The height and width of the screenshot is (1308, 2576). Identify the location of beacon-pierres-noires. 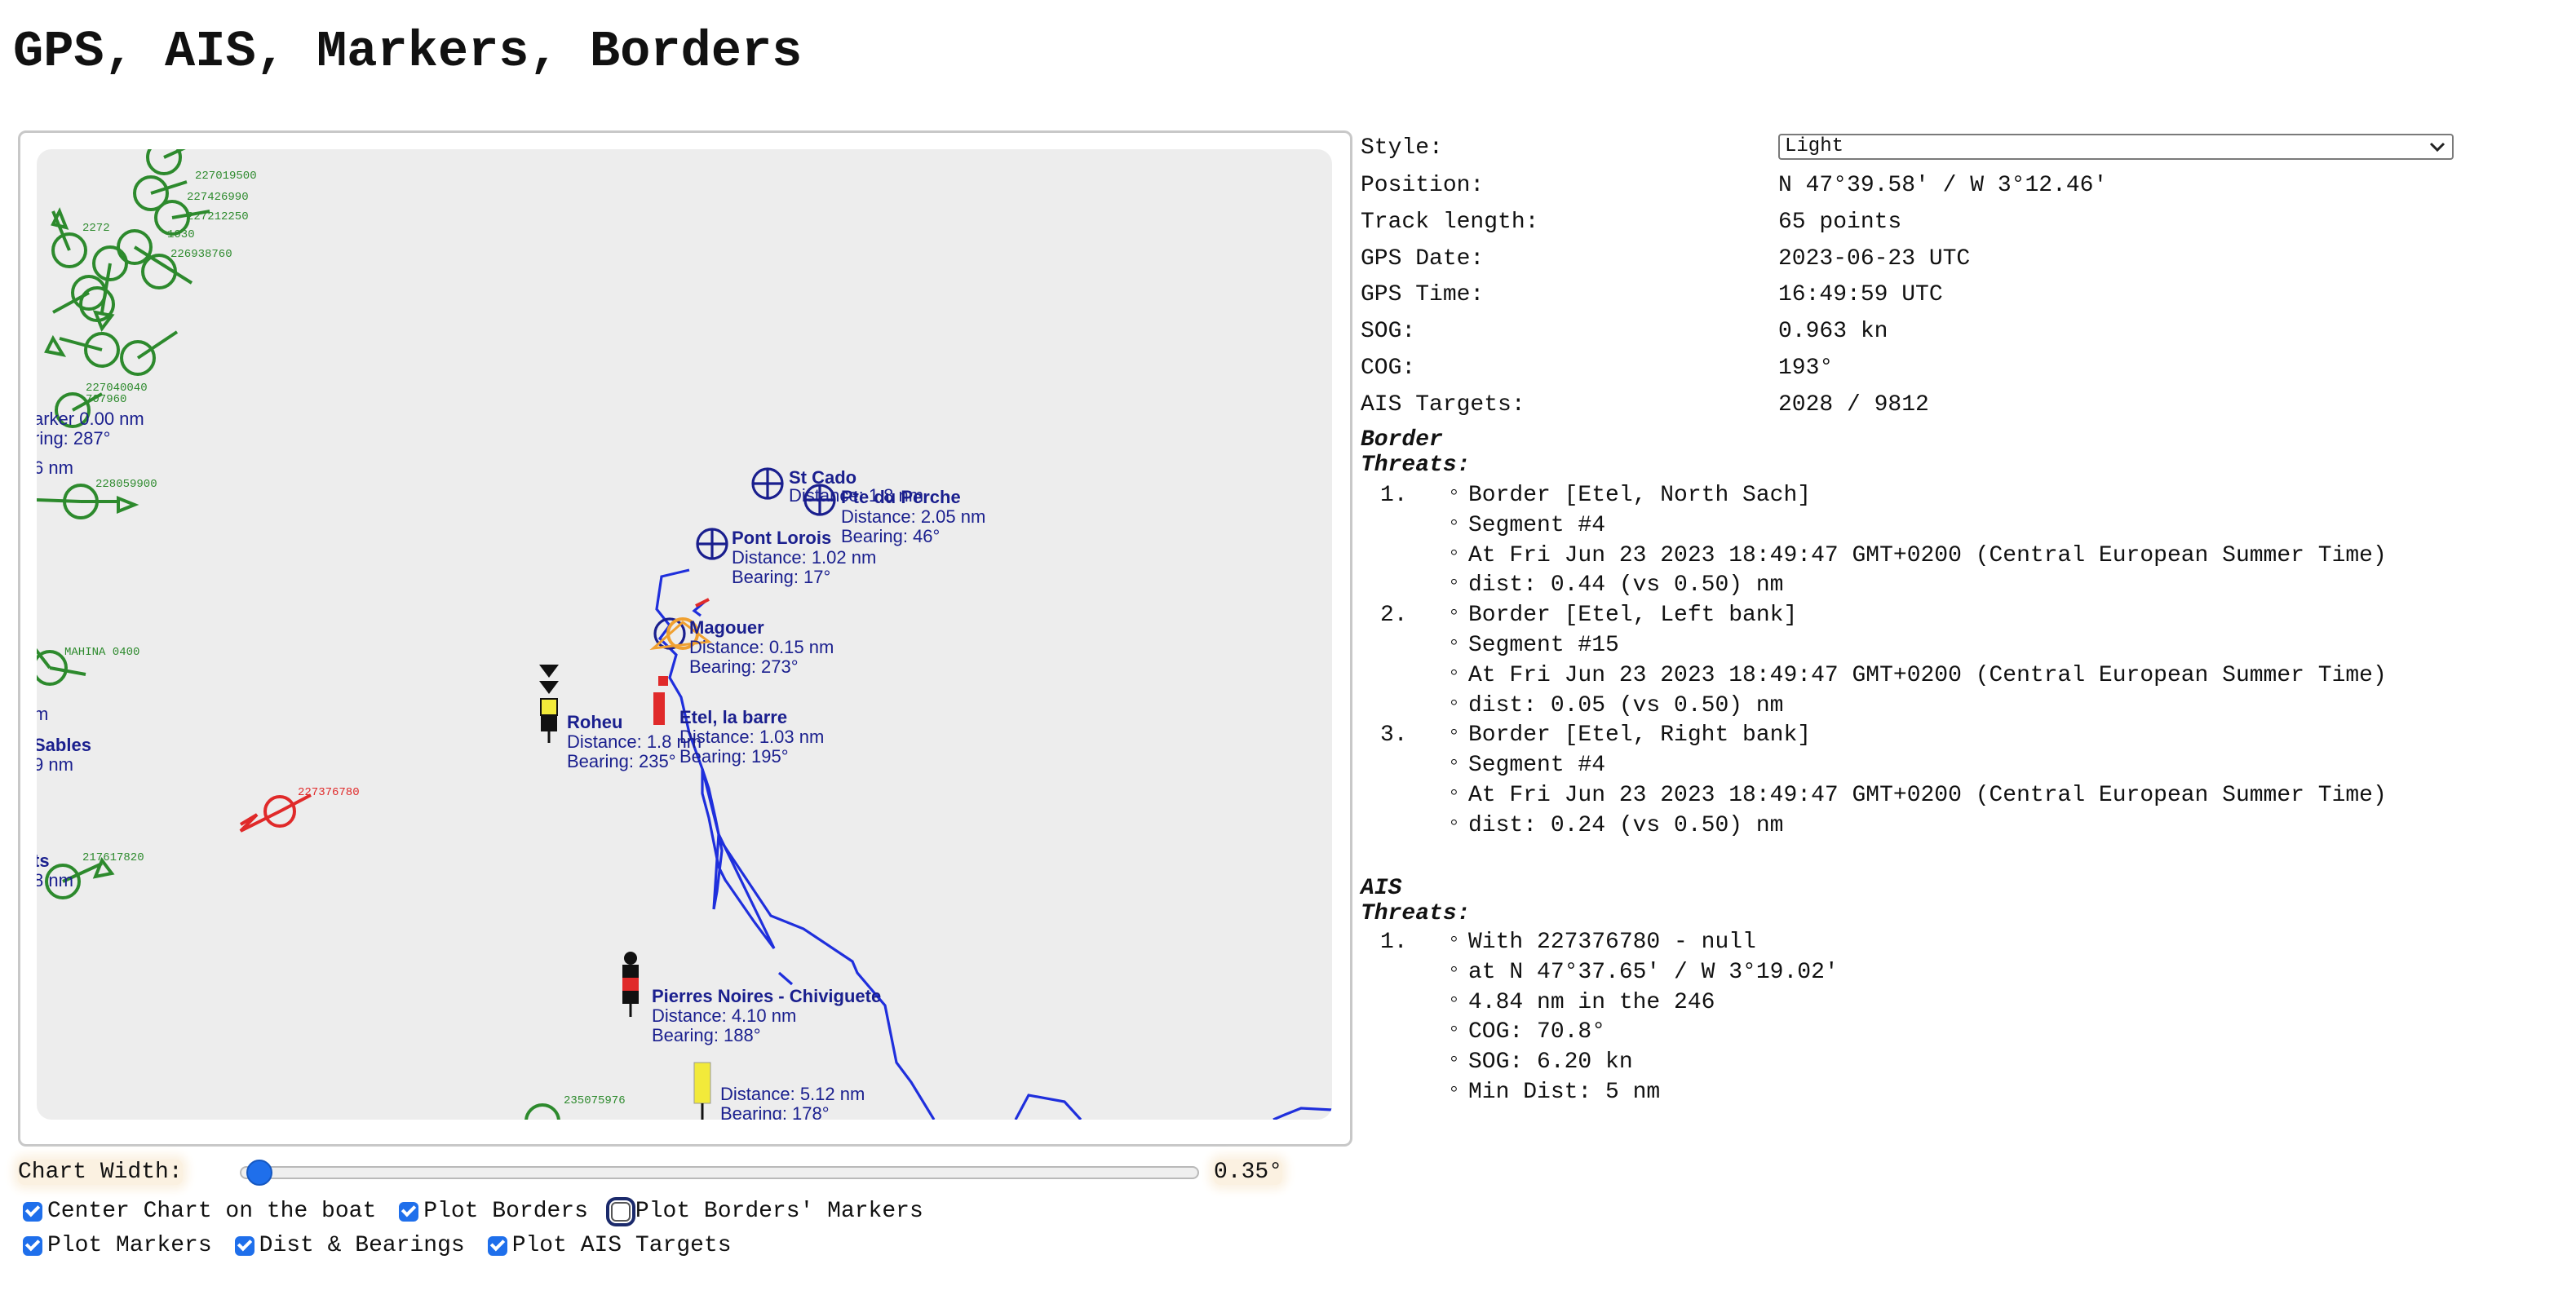
(630, 984).